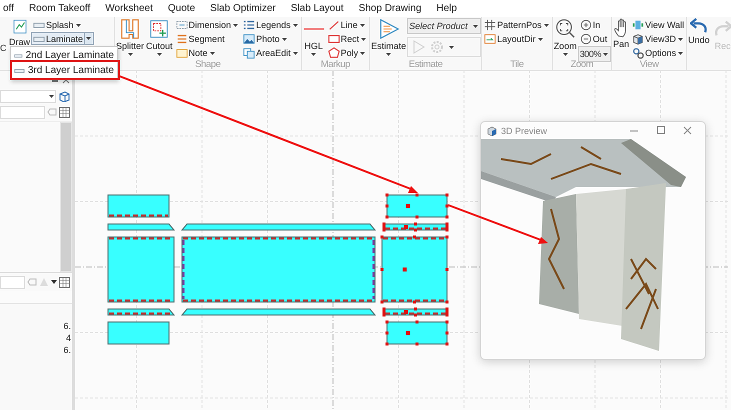 This screenshot has width=731, height=410. What do you see at coordinates (32, 282) in the screenshot?
I see `clear-icon` at bounding box center [32, 282].